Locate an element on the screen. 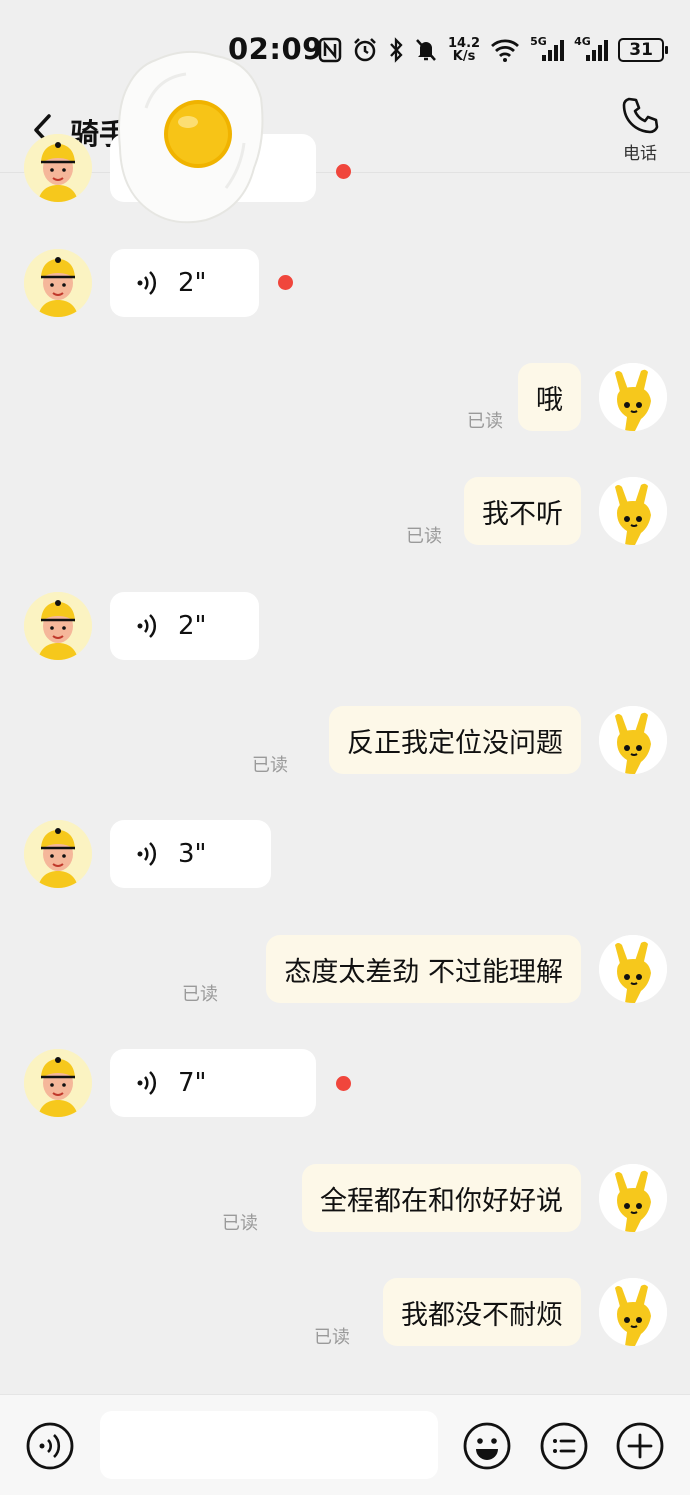 The height and width of the screenshot is (1495, 690). status-bar: 02:09 14.2 K/s 5G 4G 31 is located at coordinates (345, 47).